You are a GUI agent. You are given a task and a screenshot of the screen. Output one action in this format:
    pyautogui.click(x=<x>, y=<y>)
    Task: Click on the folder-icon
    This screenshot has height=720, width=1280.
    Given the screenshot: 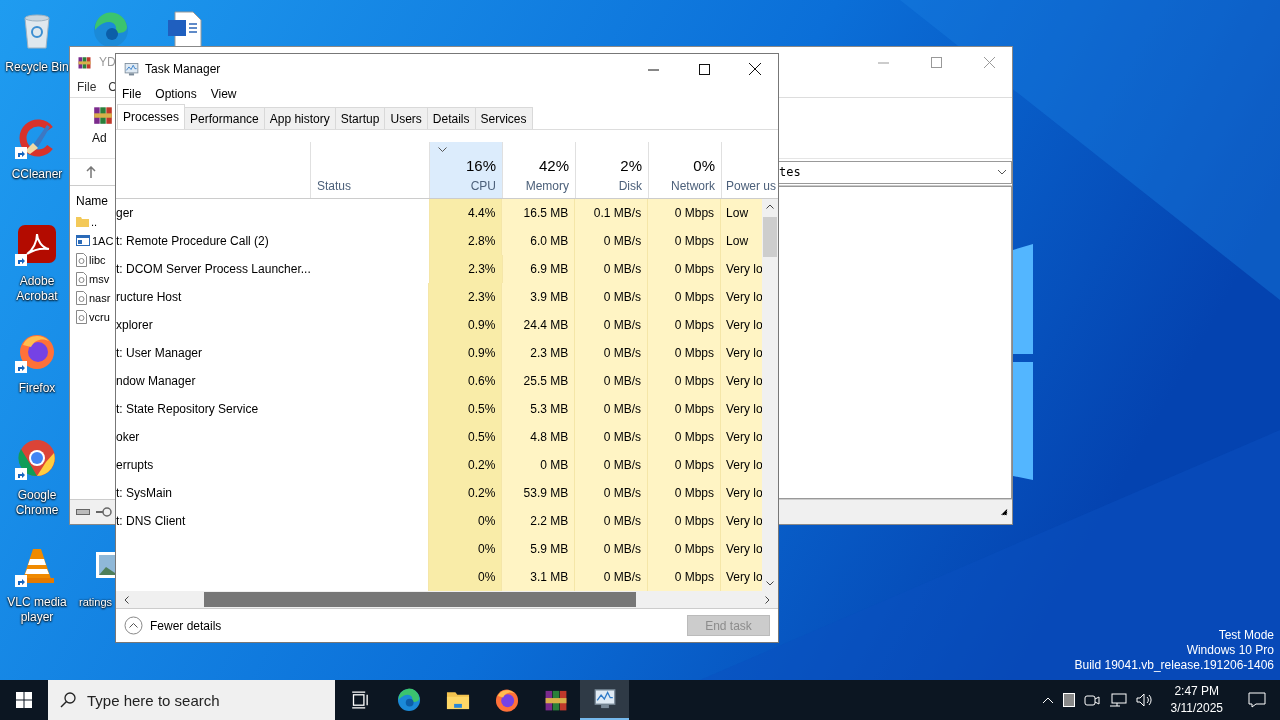 What is the action you would take?
    pyautogui.click(x=82, y=221)
    